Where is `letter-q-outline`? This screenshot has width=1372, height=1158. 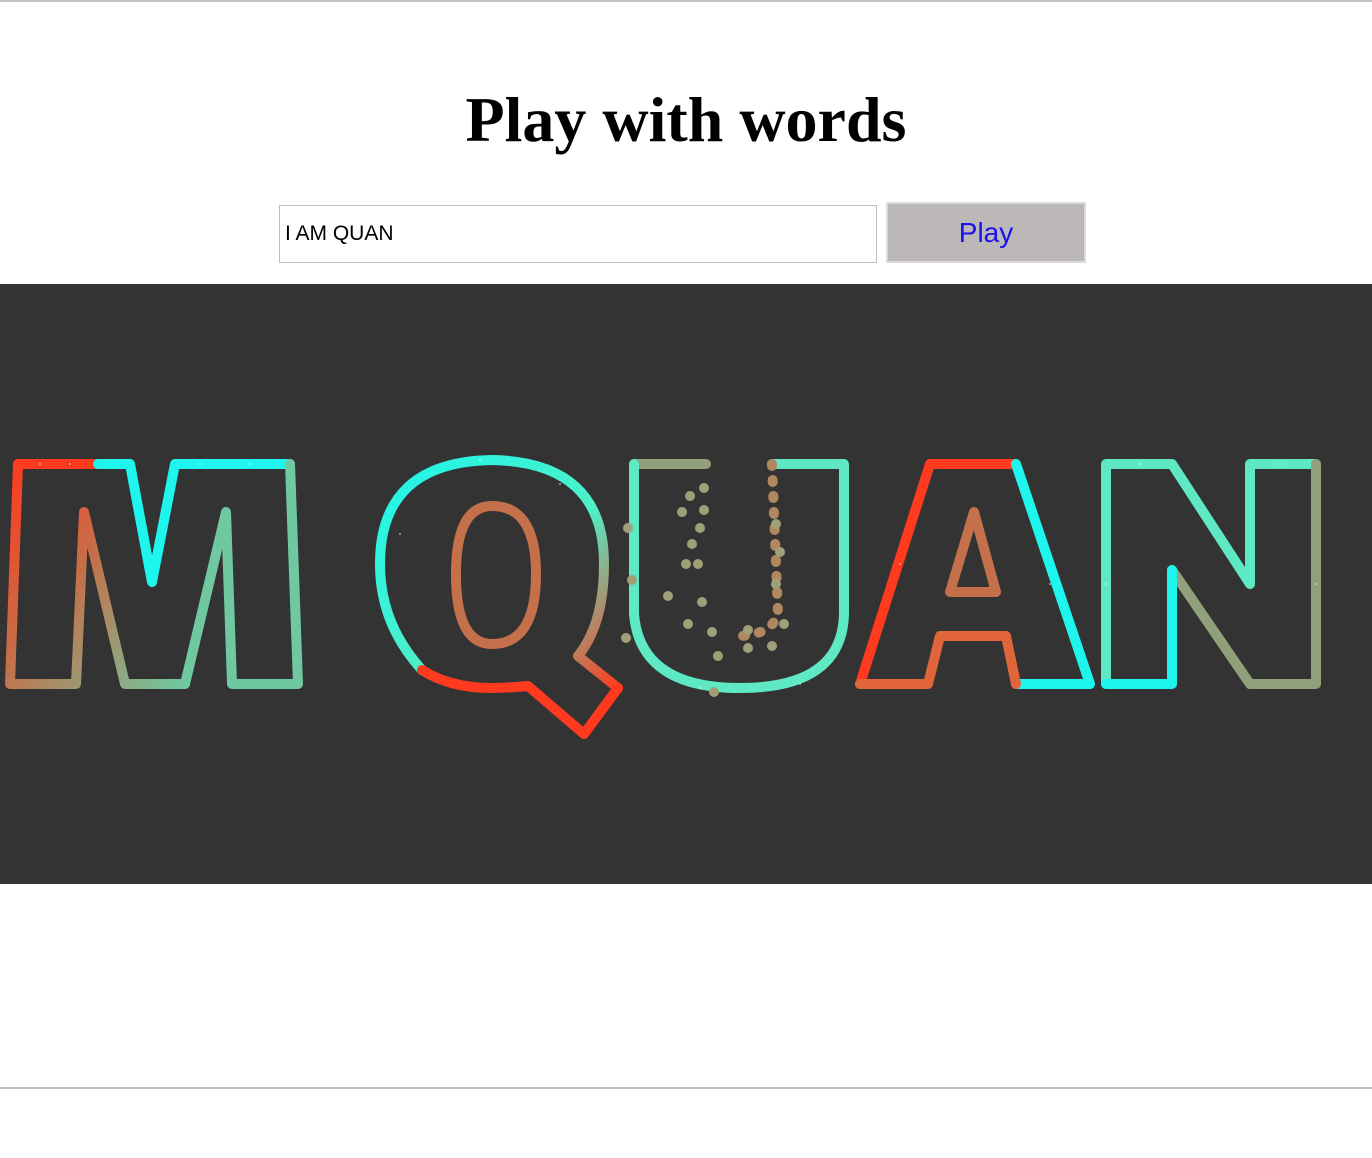
letter-q-outline is located at coordinates (499, 597).